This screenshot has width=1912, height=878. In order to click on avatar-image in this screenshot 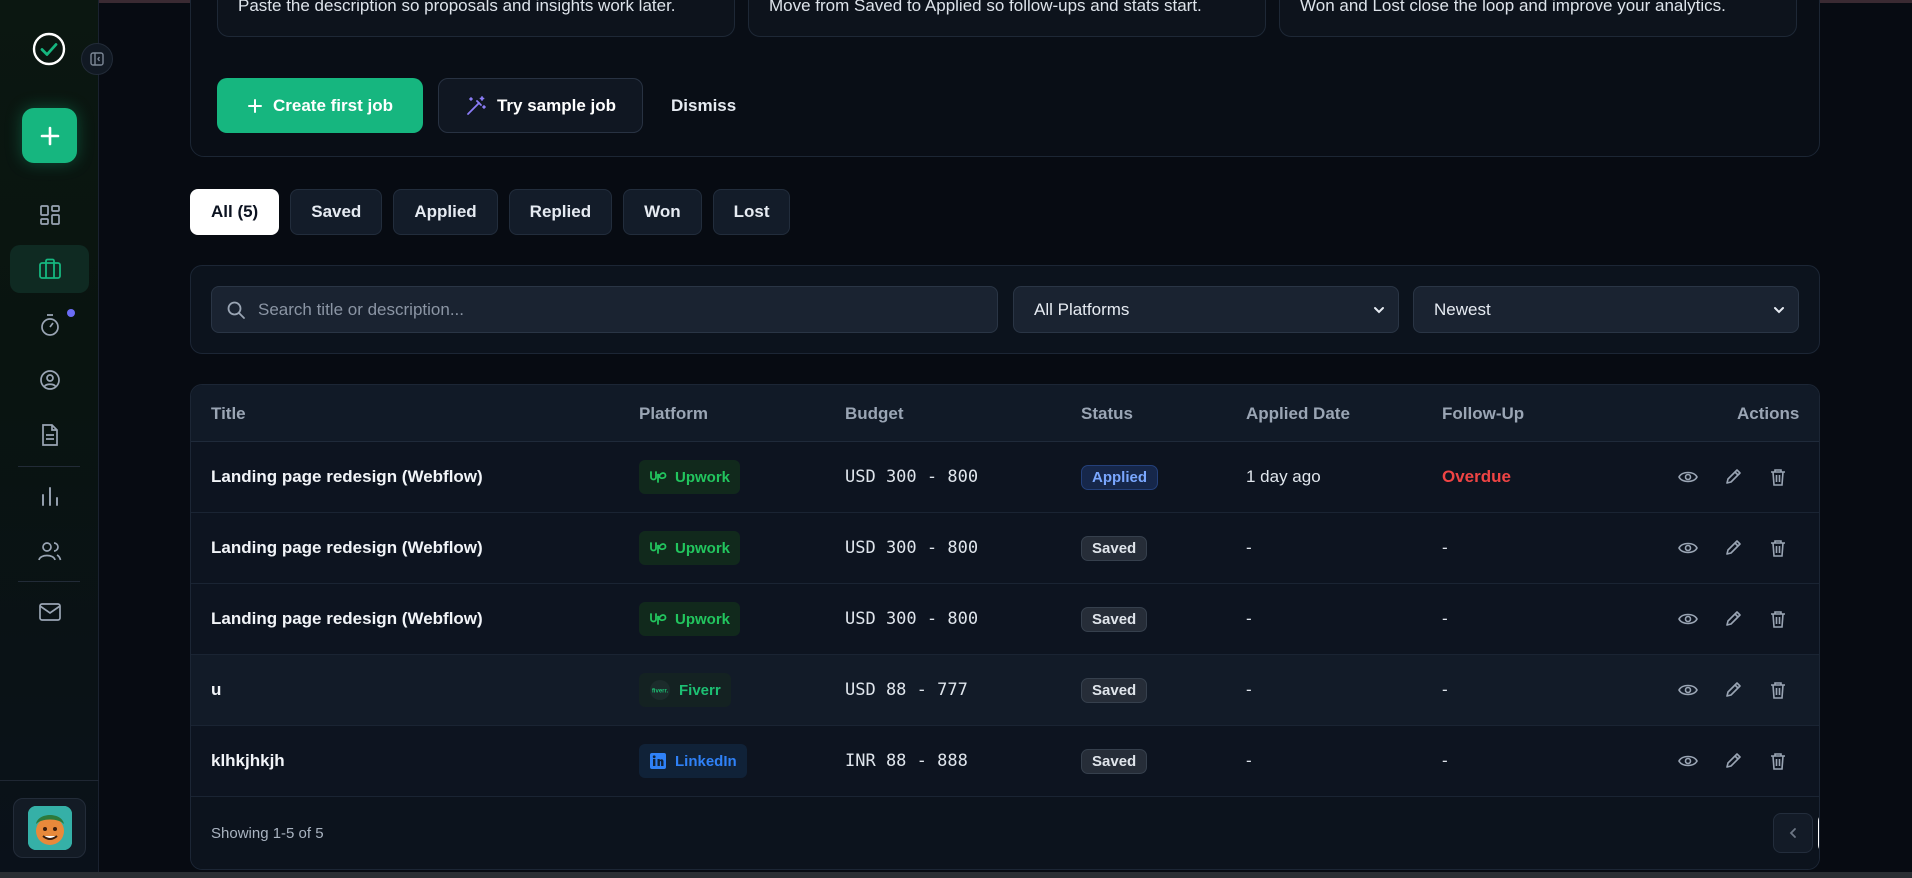, I will do `click(49, 828)`.